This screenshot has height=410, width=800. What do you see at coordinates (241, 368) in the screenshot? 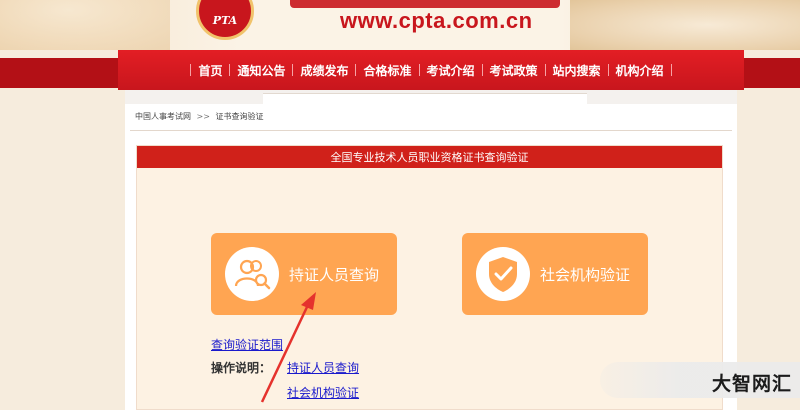
I see `instructions-label: 操作说明：` at bounding box center [241, 368].